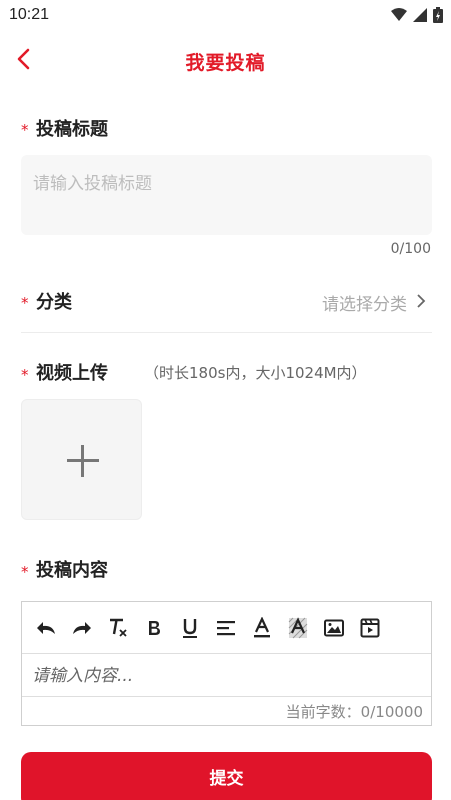 The width and height of the screenshot is (451, 800). I want to click on category-select: 请选择分类, so click(364, 302).